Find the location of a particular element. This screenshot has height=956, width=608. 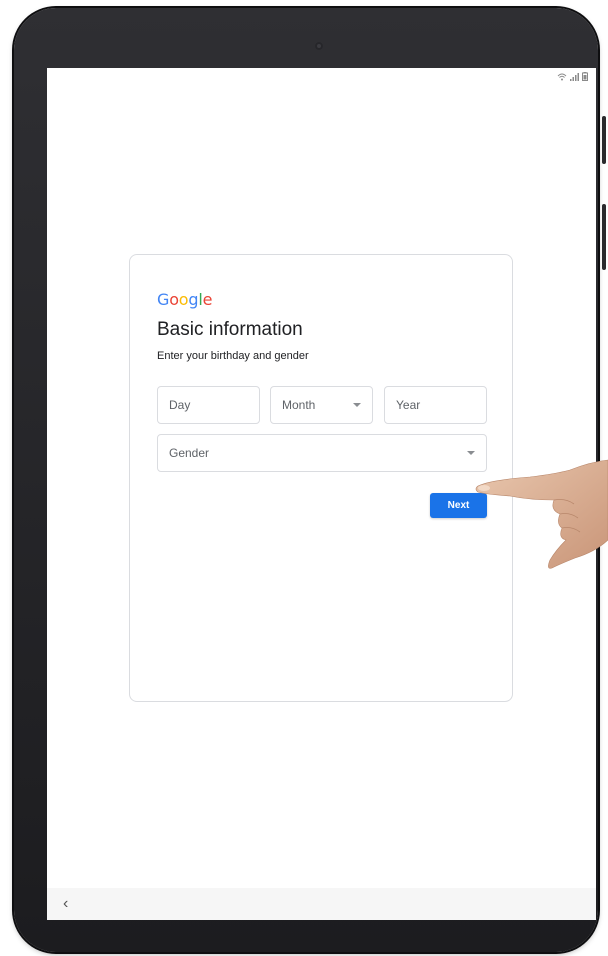

year-field is located at coordinates (435, 405).